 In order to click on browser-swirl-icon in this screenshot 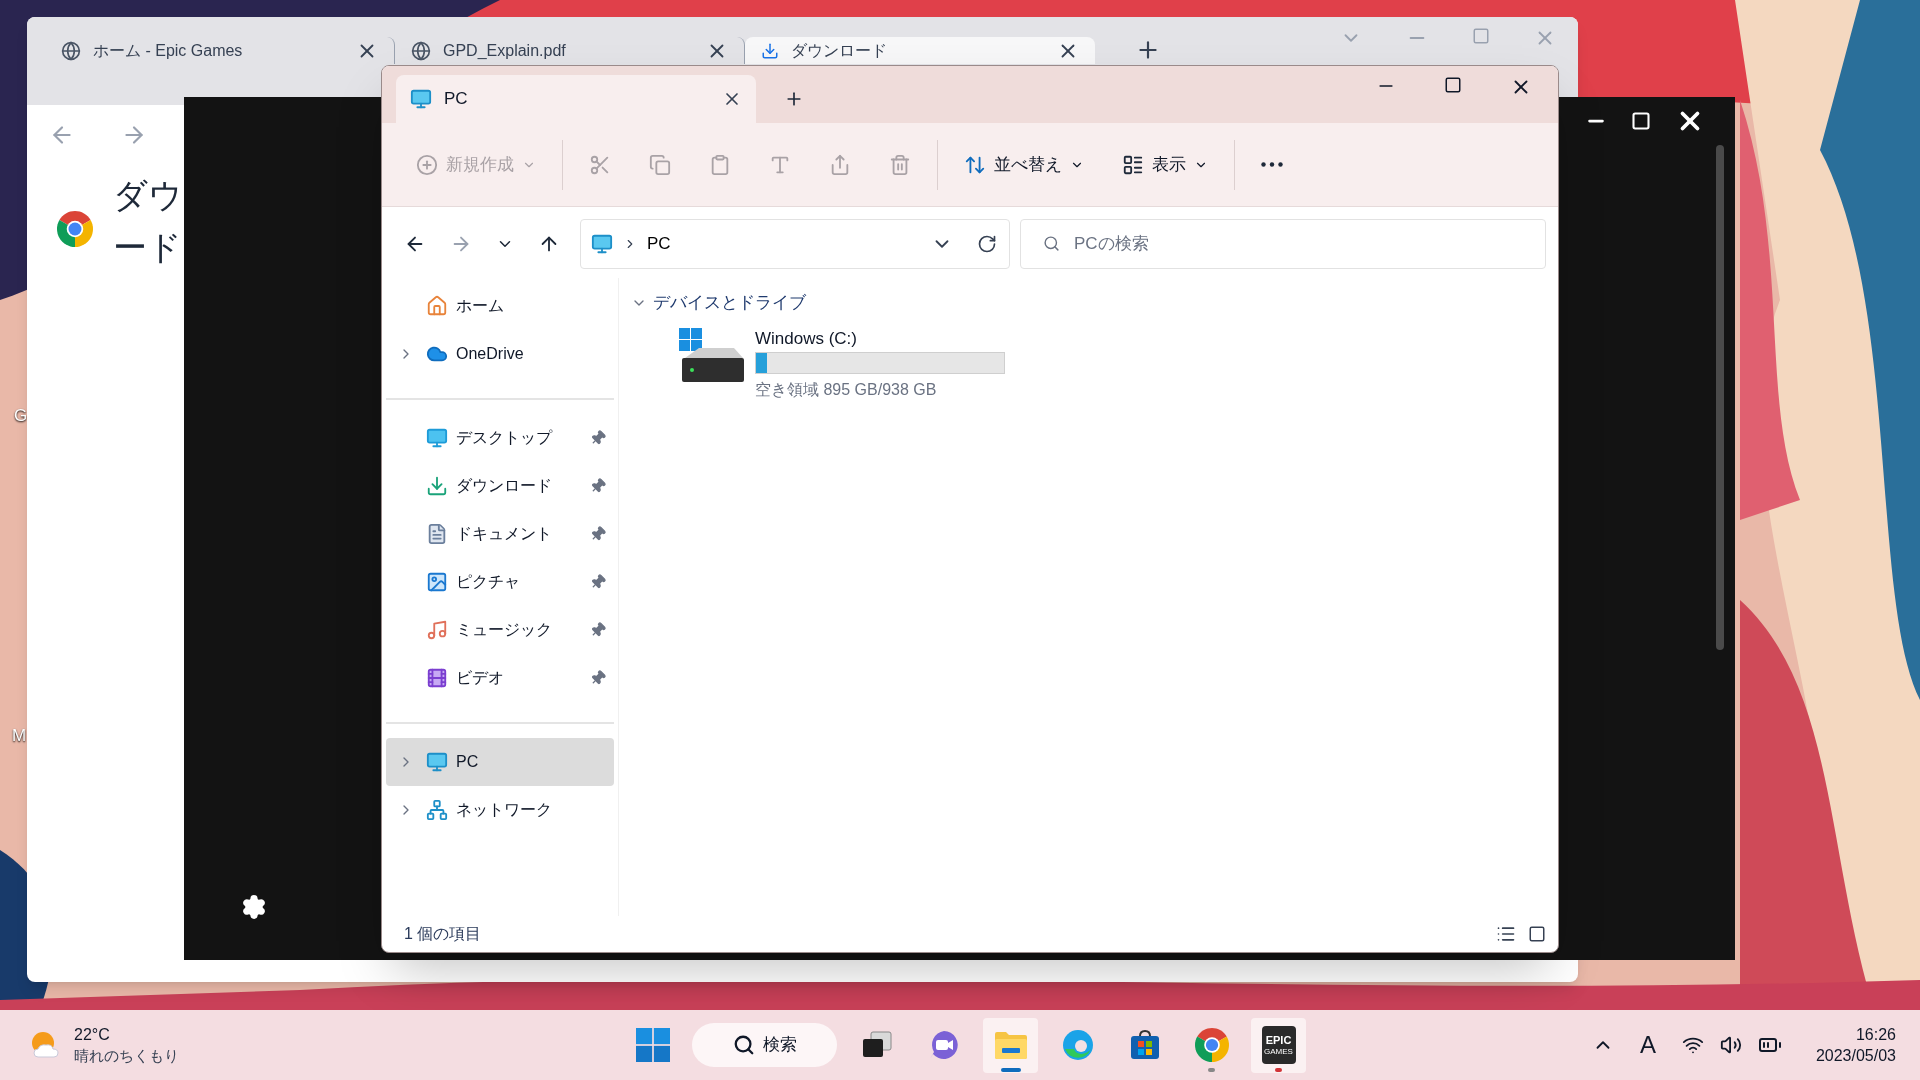, I will do `click(1077, 1045)`.